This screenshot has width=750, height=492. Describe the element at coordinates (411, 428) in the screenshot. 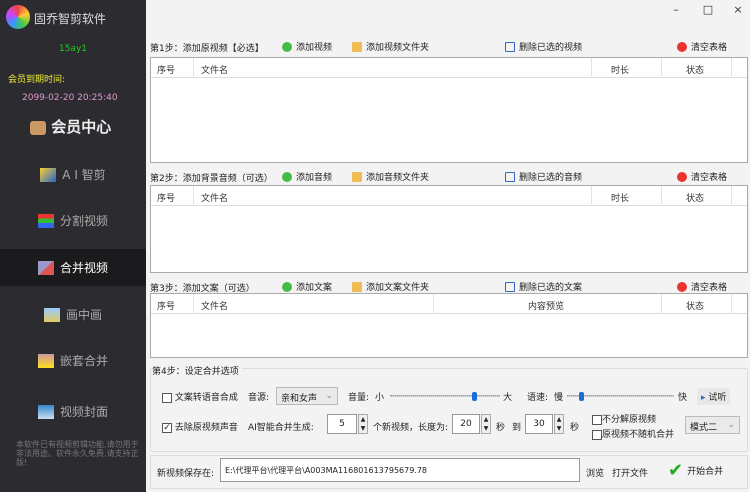

I see `count-unit-label: 个新视频，长度为:` at that location.